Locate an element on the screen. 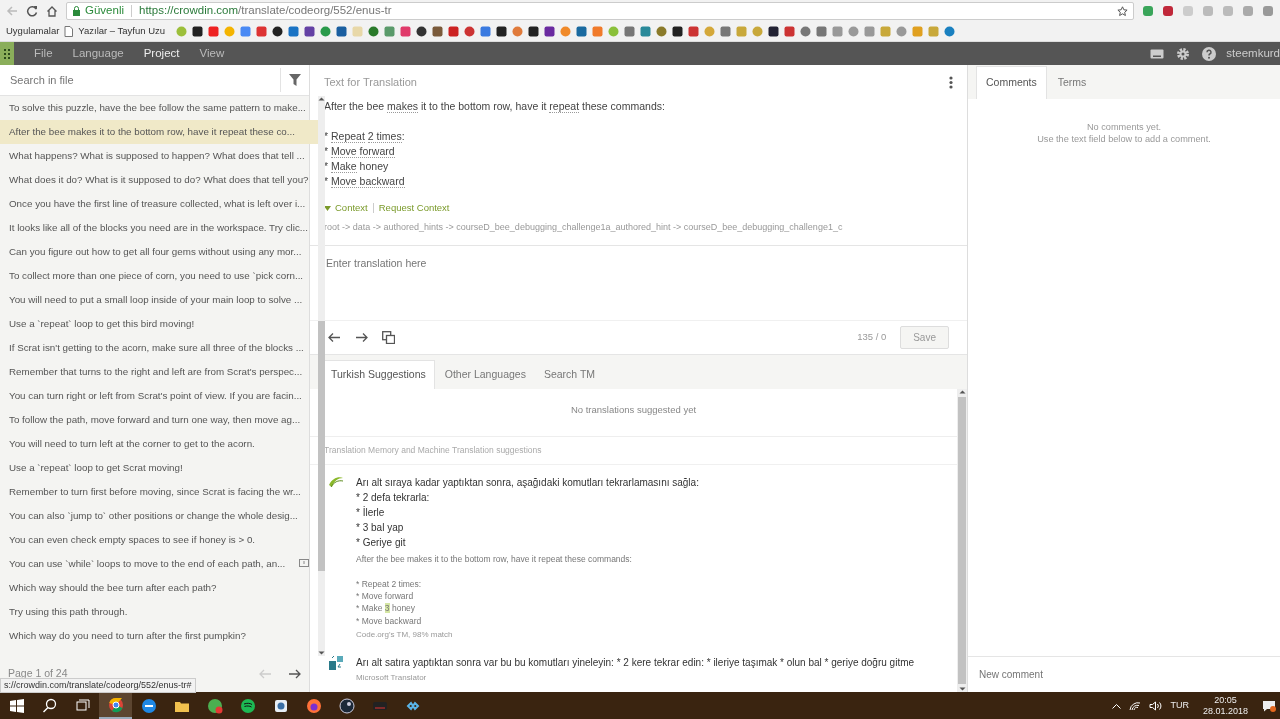 The image size is (1280, 719). next-page-icon is located at coordinates (294, 674).